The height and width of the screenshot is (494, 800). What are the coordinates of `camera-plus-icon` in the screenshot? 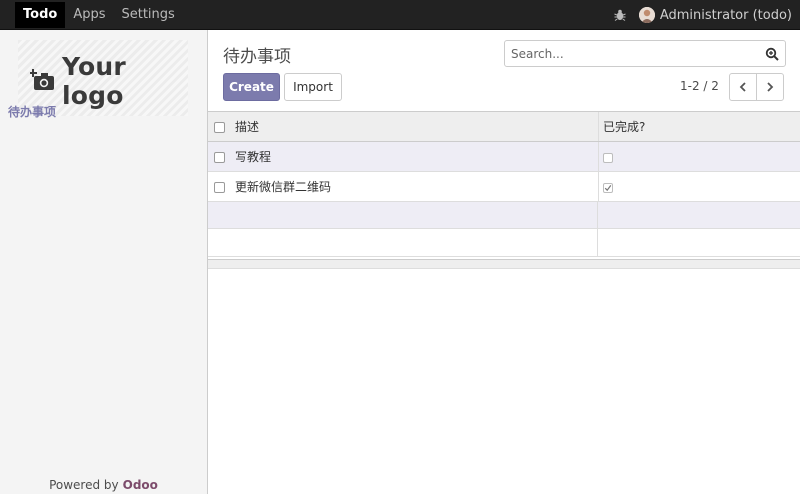 It's located at (42, 81).